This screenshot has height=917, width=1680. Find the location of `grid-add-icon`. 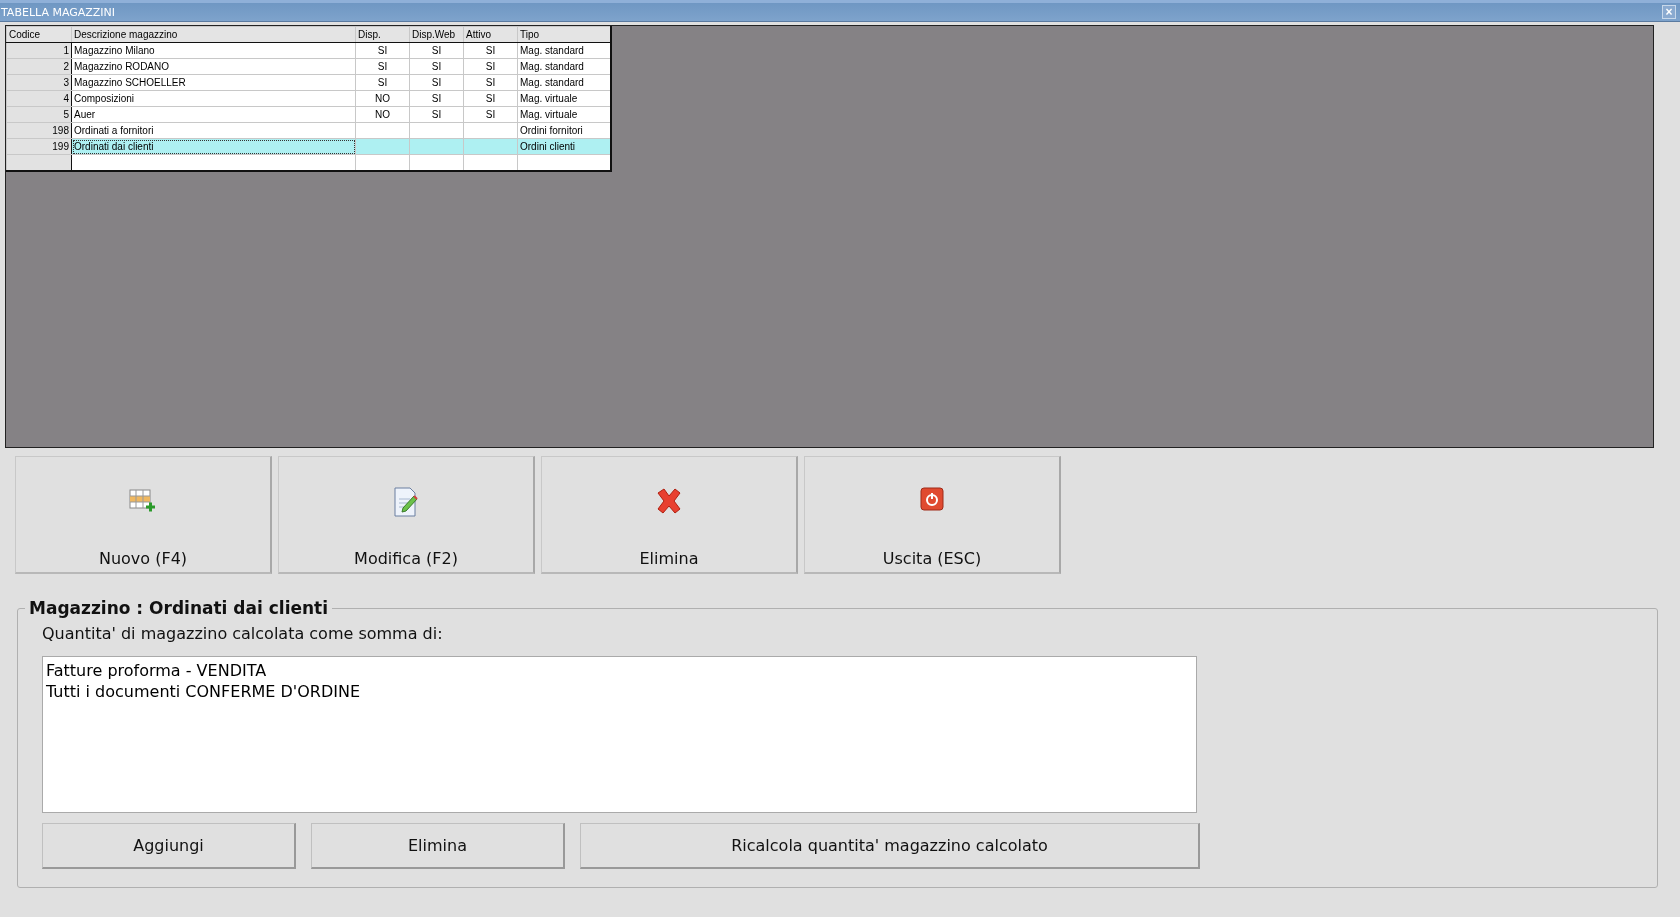

grid-add-icon is located at coordinates (143, 501).